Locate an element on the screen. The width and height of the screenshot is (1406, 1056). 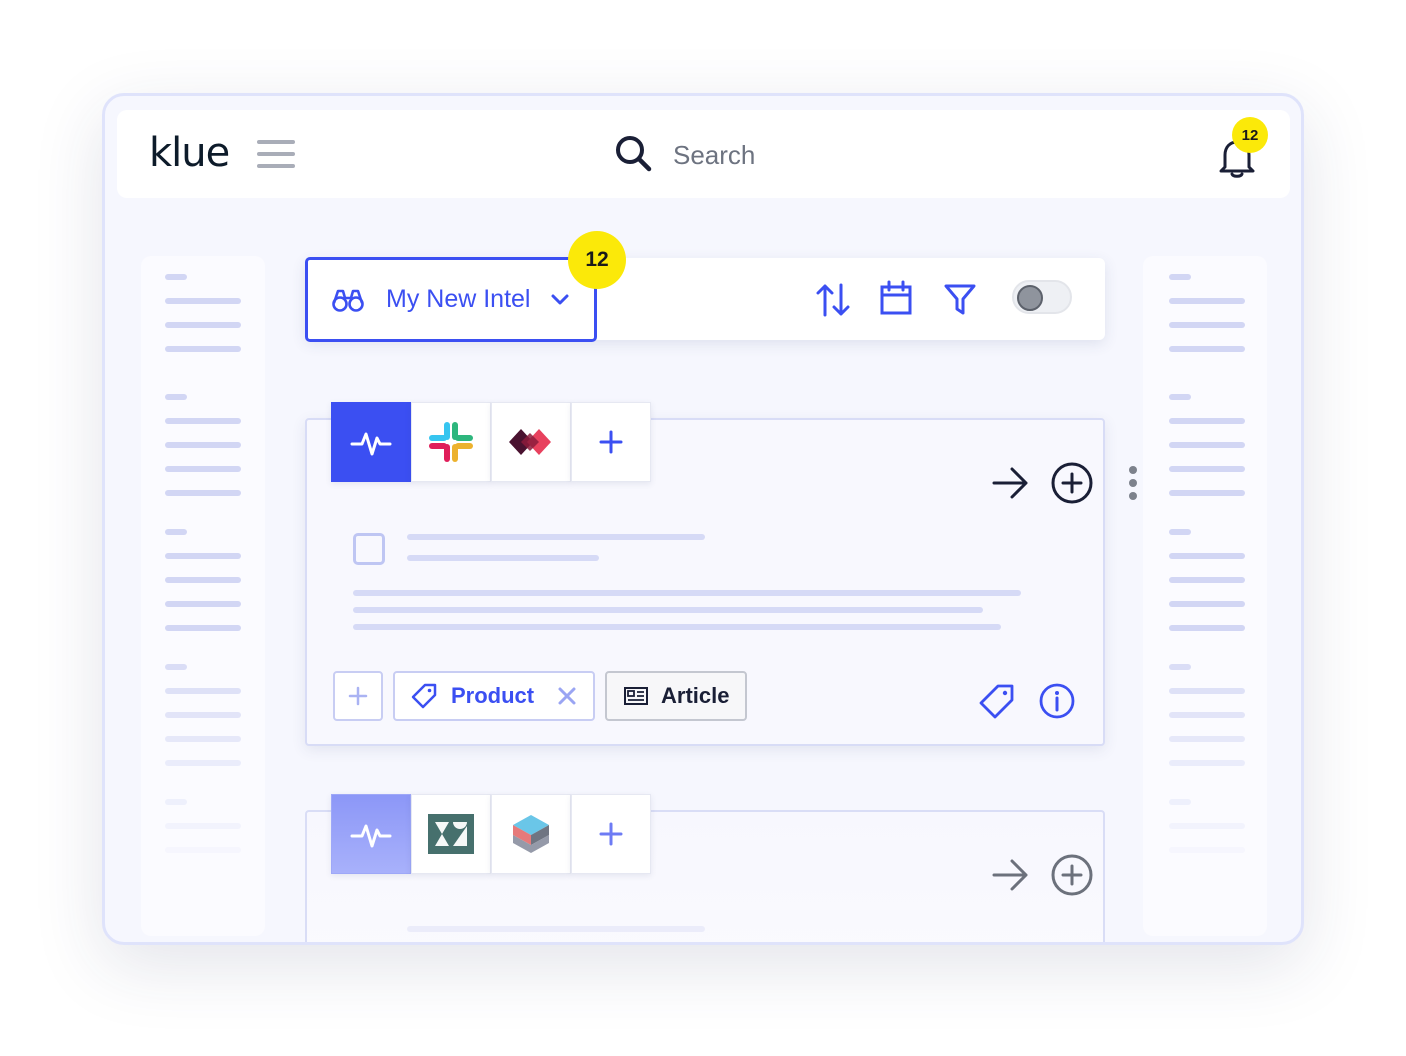
more-options-icon is located at coordinates (1133, 485).